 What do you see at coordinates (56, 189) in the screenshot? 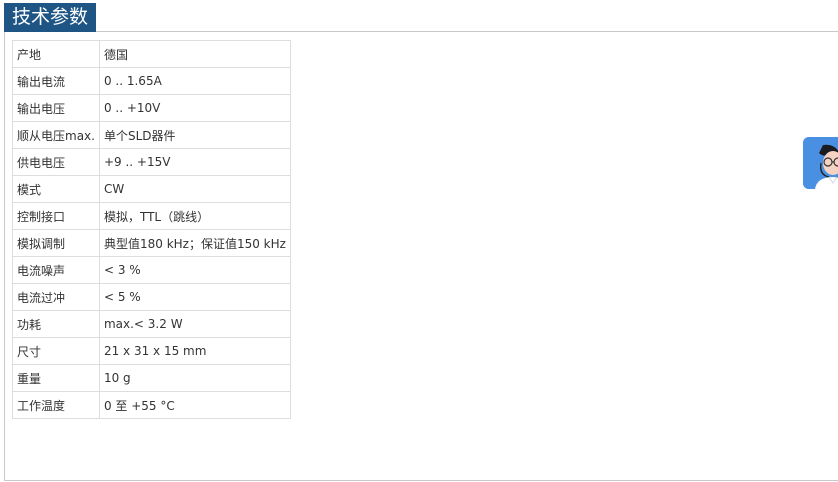
I see `spec-label: 模式` at bounding box center [56, 189].